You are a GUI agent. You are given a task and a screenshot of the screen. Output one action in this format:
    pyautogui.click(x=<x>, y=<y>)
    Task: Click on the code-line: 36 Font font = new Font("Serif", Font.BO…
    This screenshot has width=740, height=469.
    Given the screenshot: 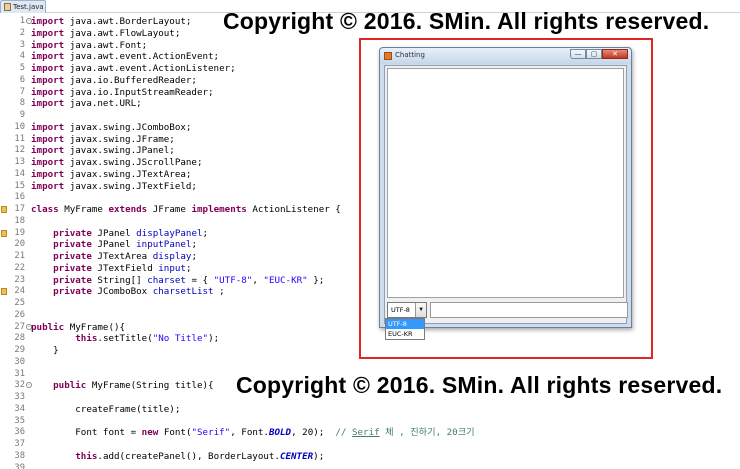 What is the action you would take?
    pyautogui.click(x=370, y=433)
    